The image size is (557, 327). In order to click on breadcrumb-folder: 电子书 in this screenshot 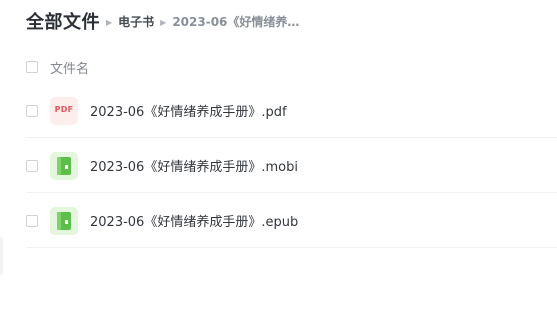, I will do `click(136, 21)`.